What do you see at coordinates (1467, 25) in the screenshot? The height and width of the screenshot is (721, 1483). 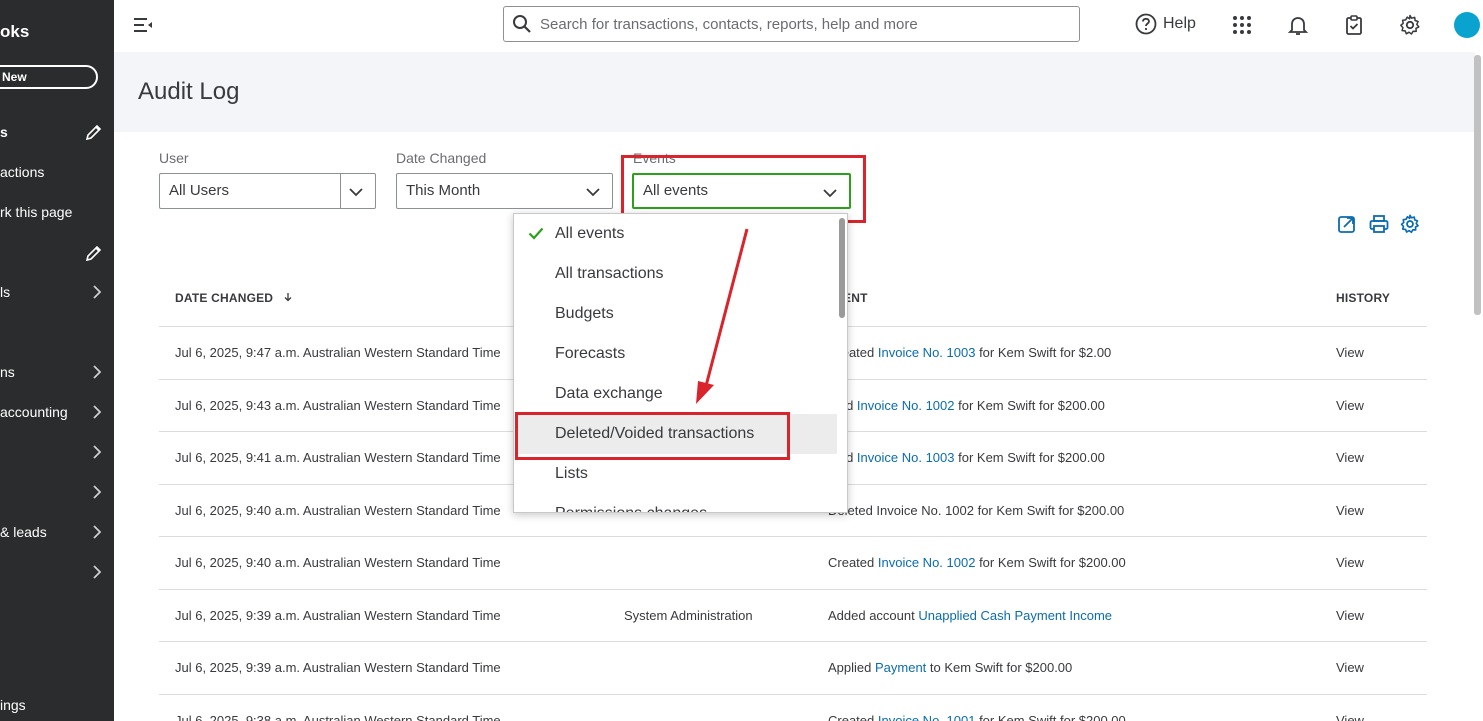 I see `avatar` at bounding box center [1467, 25].